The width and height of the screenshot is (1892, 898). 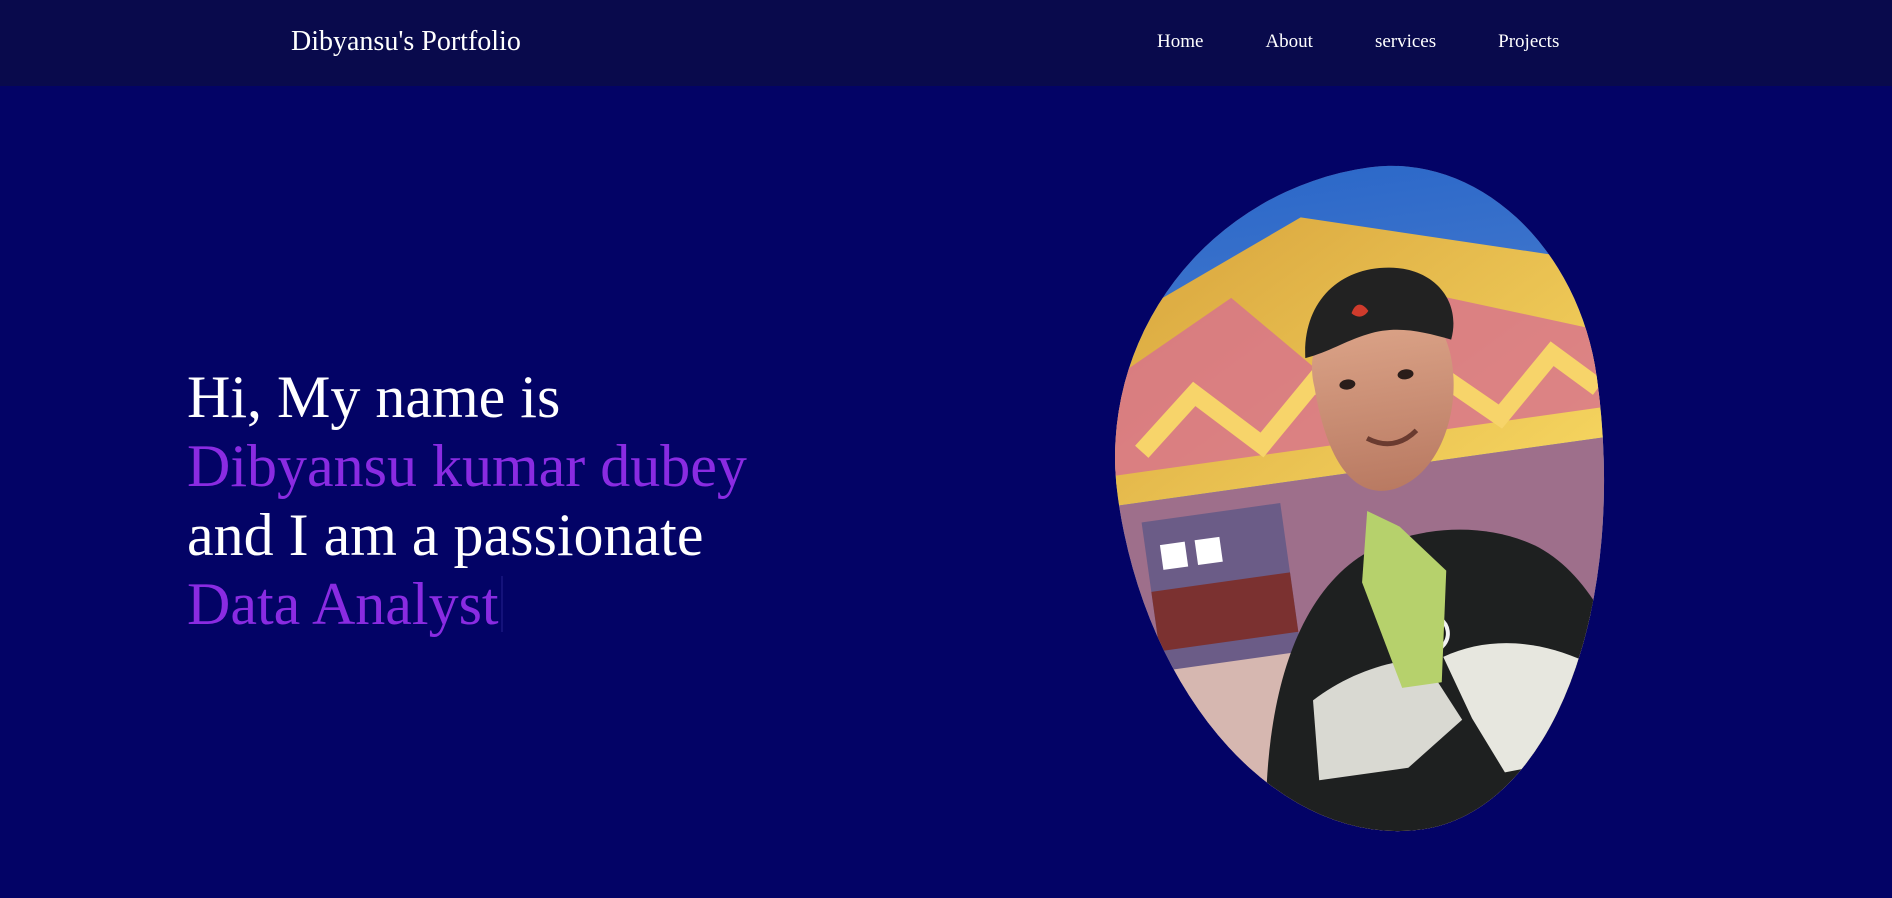 I want to click on intro-passion: and I am a passionate, so click(x=445, y=535).